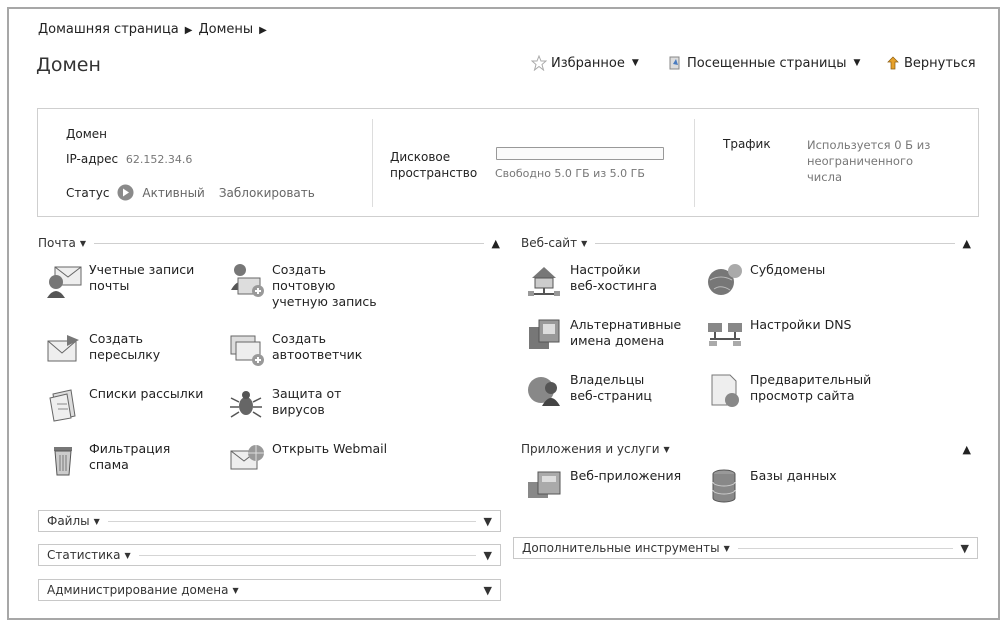 The image size is (1007, 627). What do you see at coordinates (124, 404) in the screenshot?
I see `mailing-lists-item: Списки рассылки` at bounding box center [124, 404].